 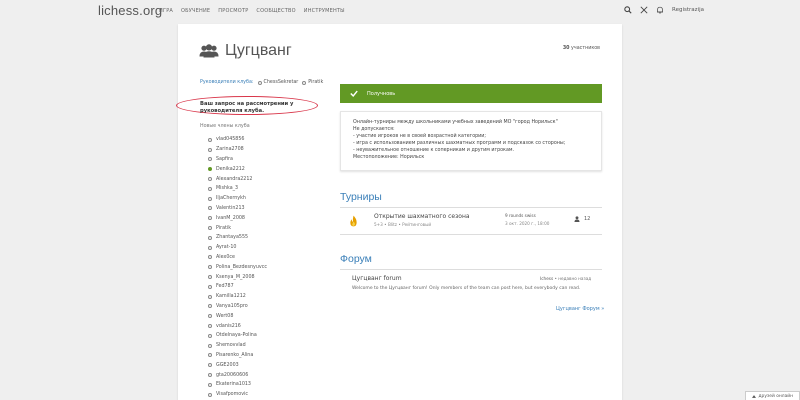 What do you see at coordinates (233, 11) in the screenshot?
I see `nav-watch: ПРОСМОТР` at bounding box center [233, 11].